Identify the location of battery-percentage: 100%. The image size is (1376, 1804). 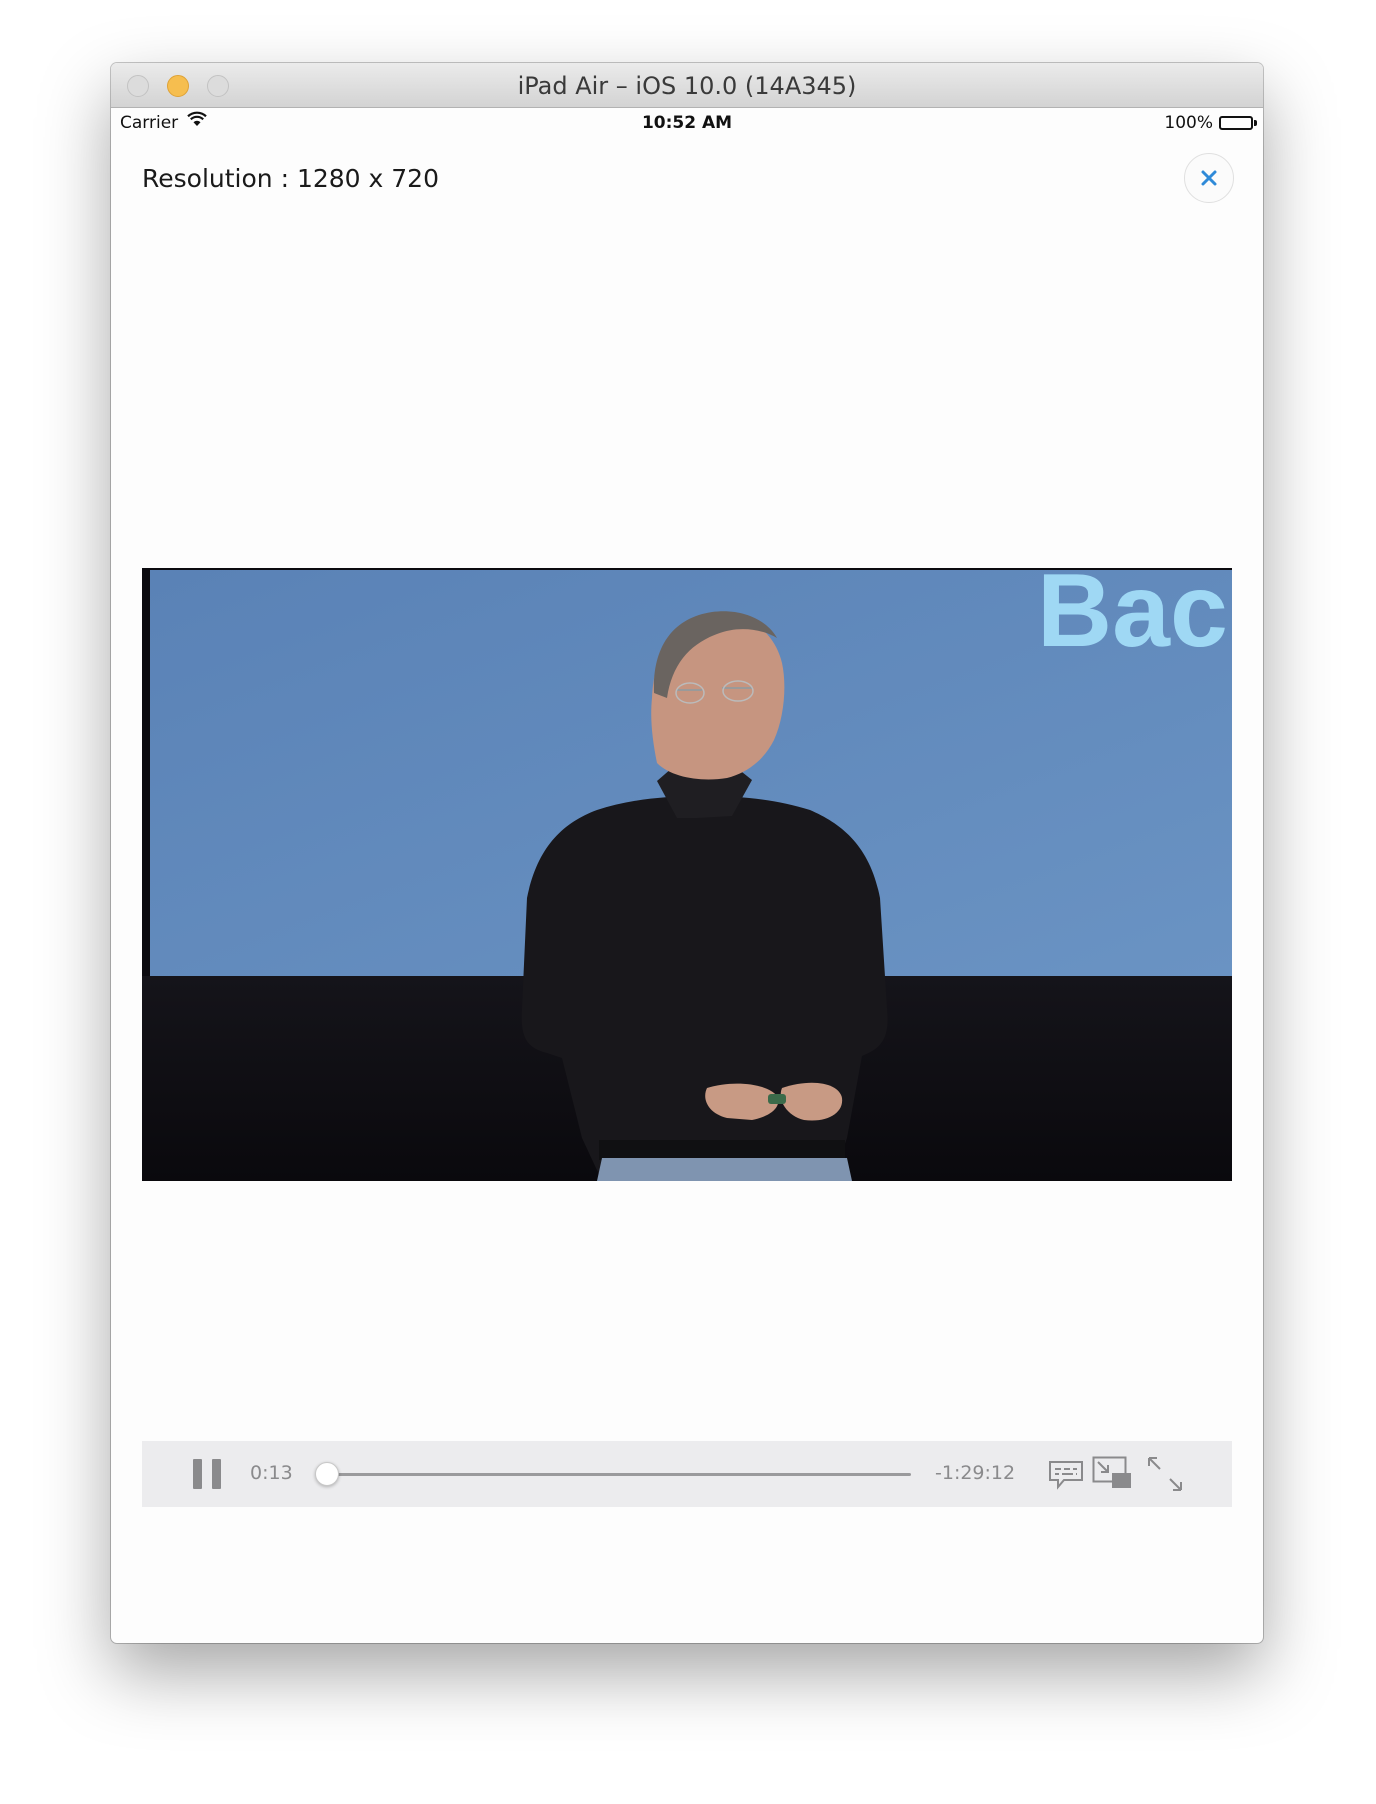
(1188, 123).